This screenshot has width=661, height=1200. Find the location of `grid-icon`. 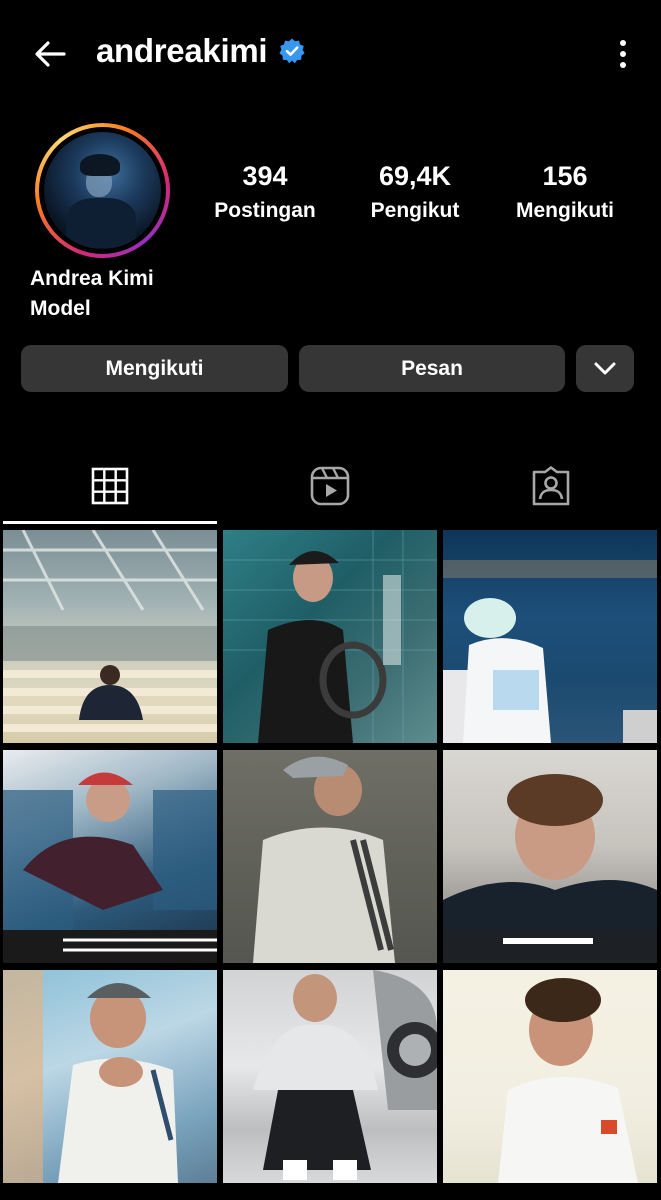

grid-icon is located at coordinates (110, 486).